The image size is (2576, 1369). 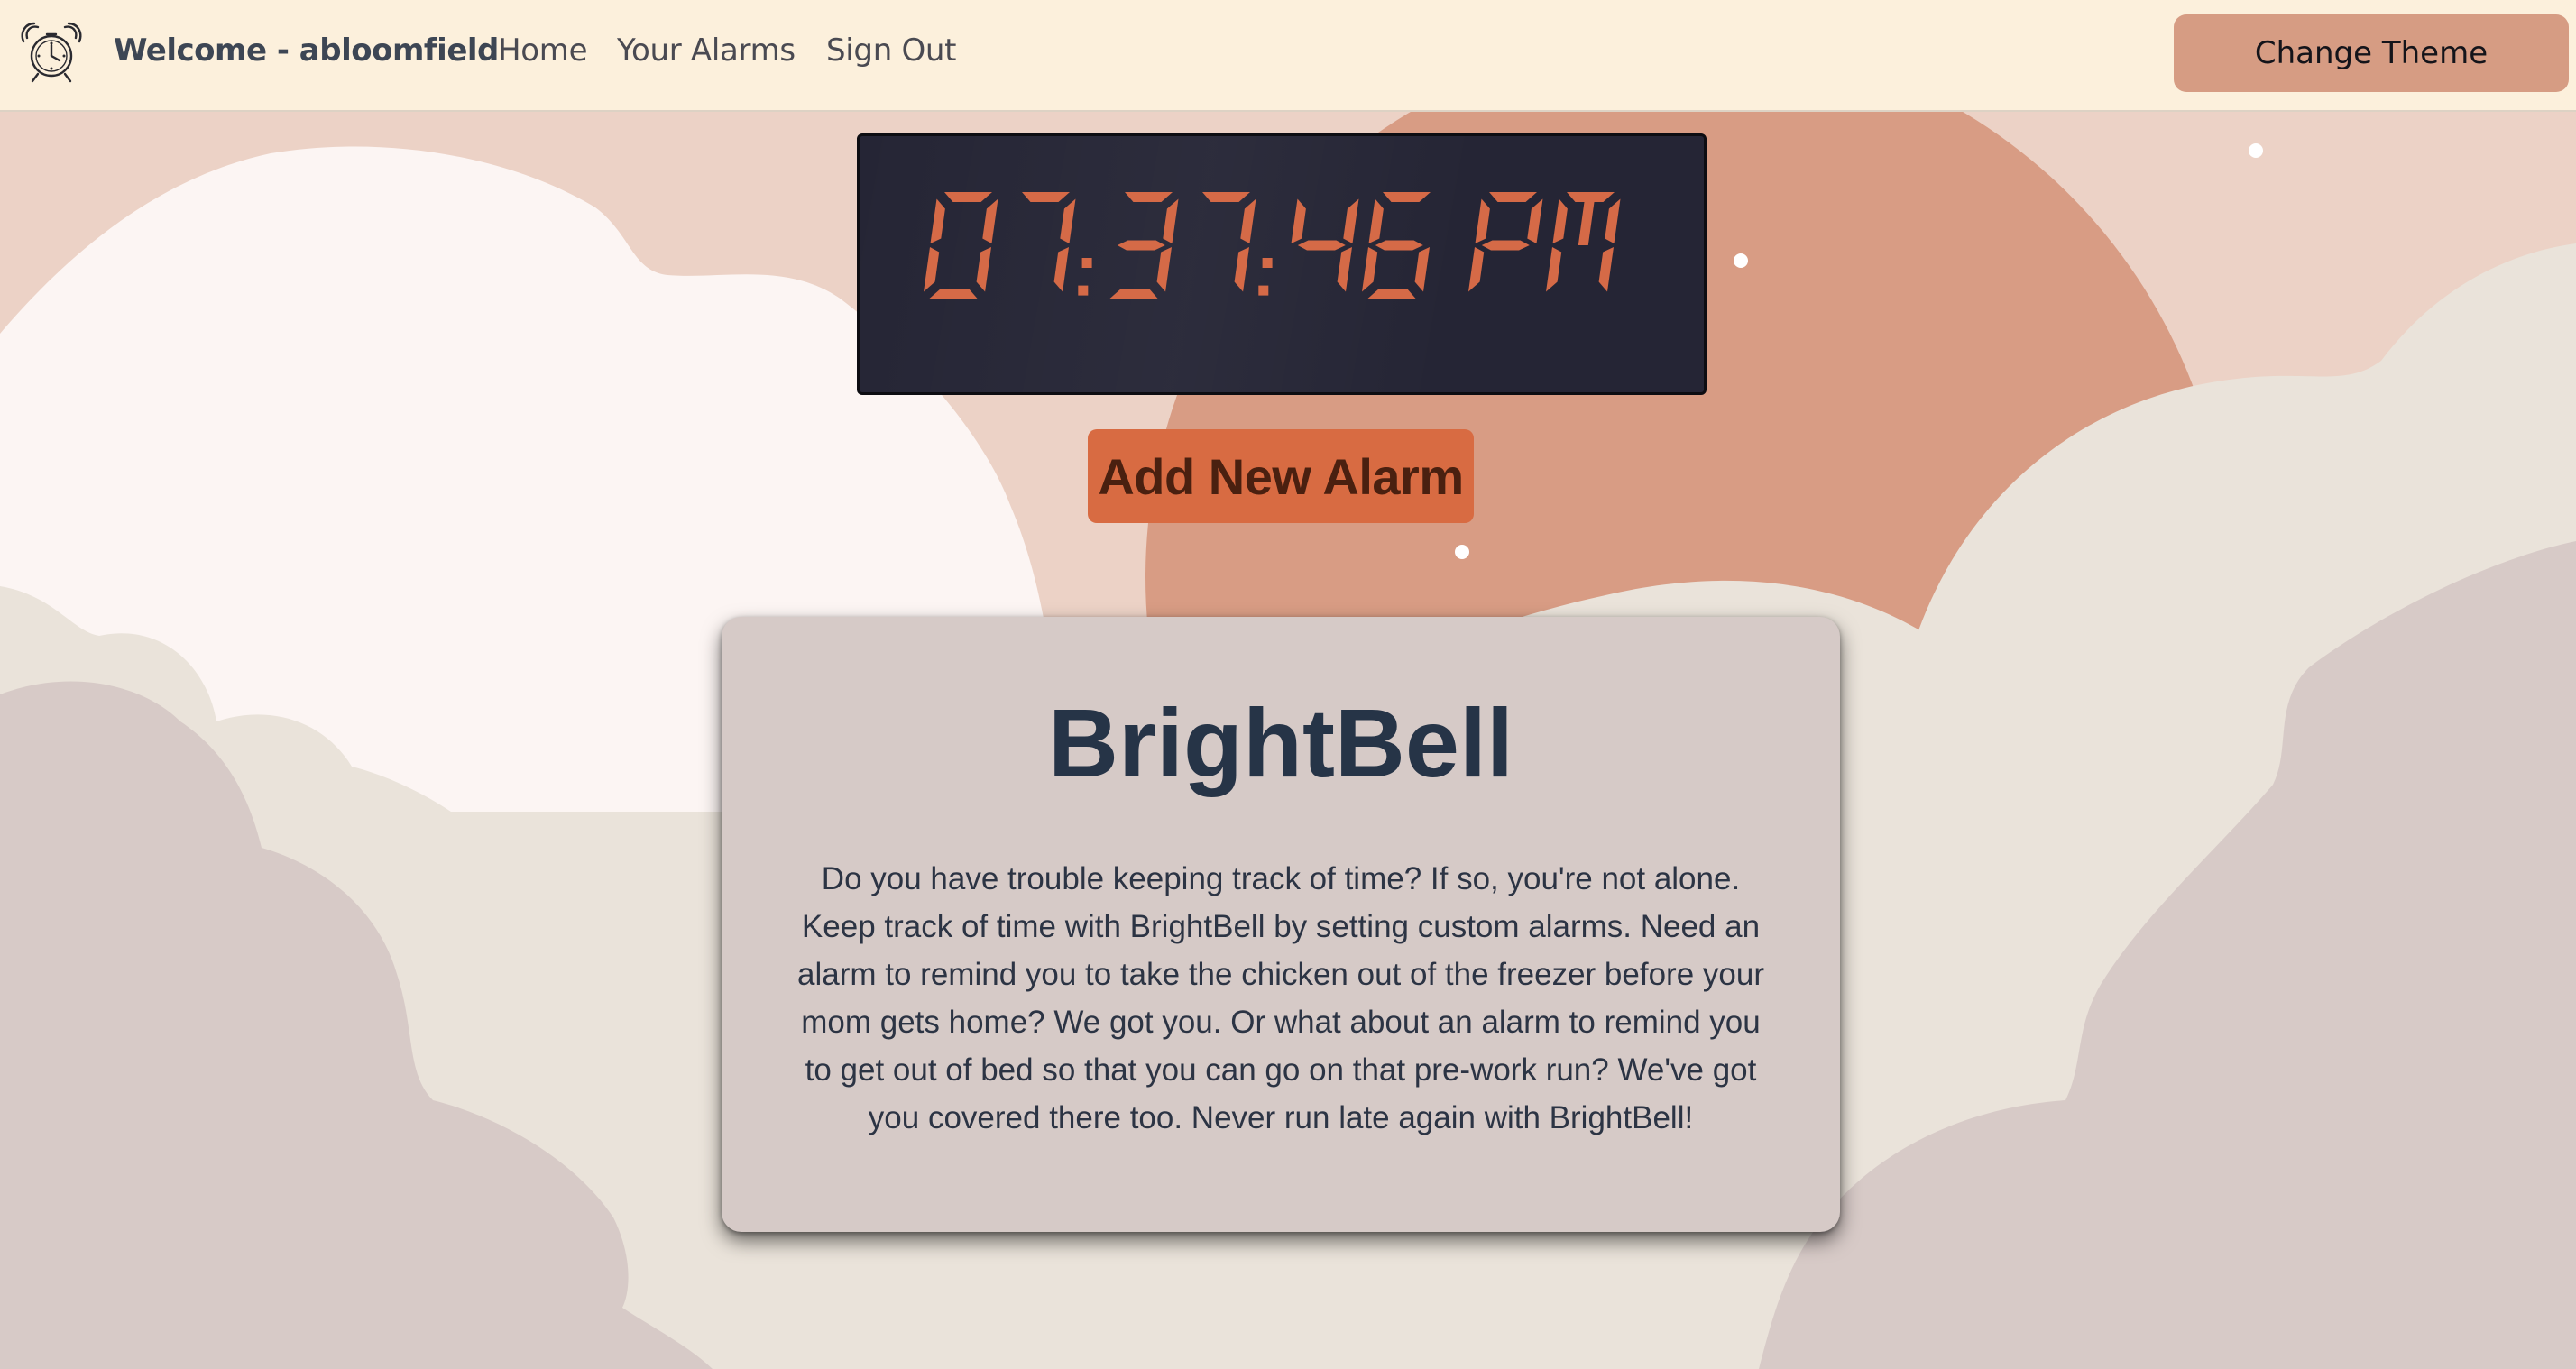 I want to click on clock-digits, so click(x=1273, y=246).